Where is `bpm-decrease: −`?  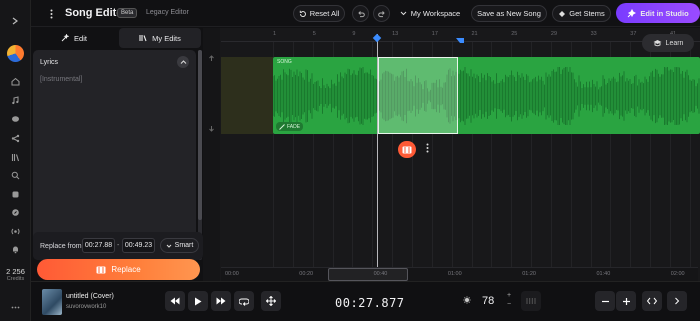
bpm-decrease: − is located at coordinates (509, 304).